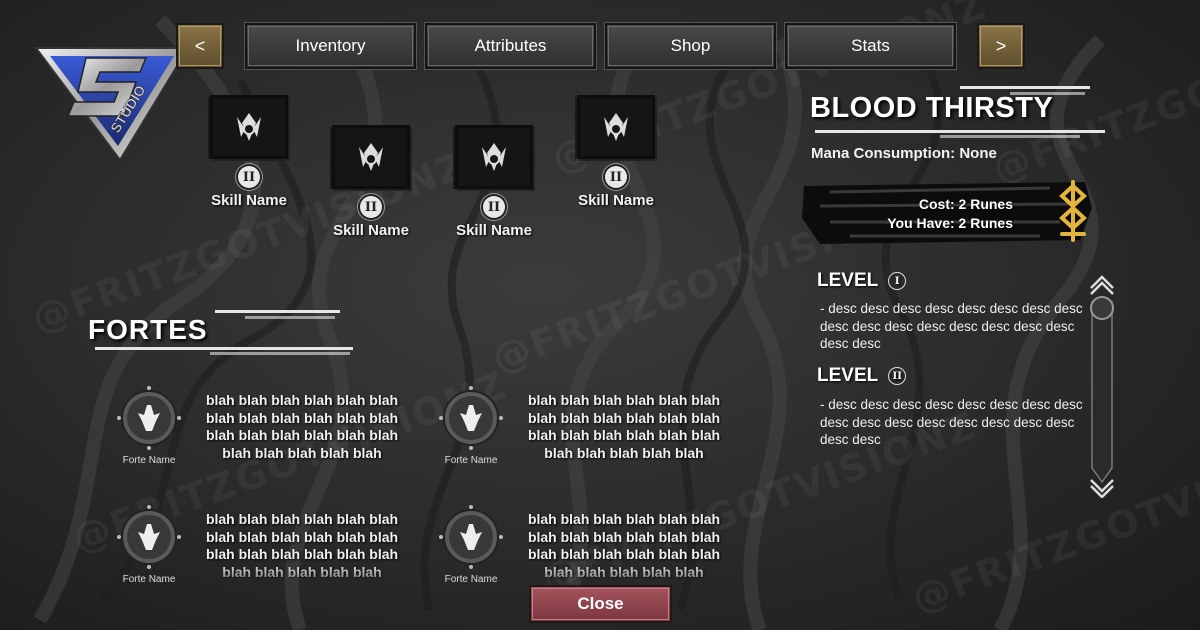  What do you see at coordinates (932, 108) in the screenshot?
I see `skill-detail-title: BLOOD THIRSTY` at bounding box center [932, 108].